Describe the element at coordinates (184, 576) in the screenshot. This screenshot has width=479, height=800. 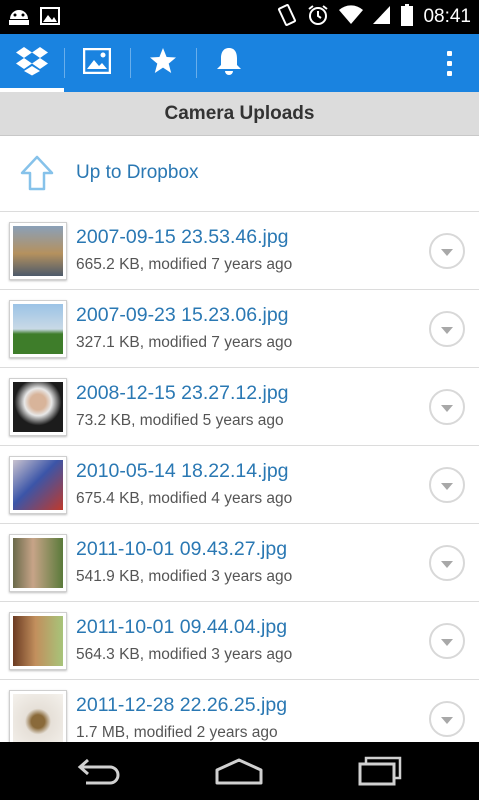
I see `file-meta: 541.9 KB, modified 3 years ago` at that location.